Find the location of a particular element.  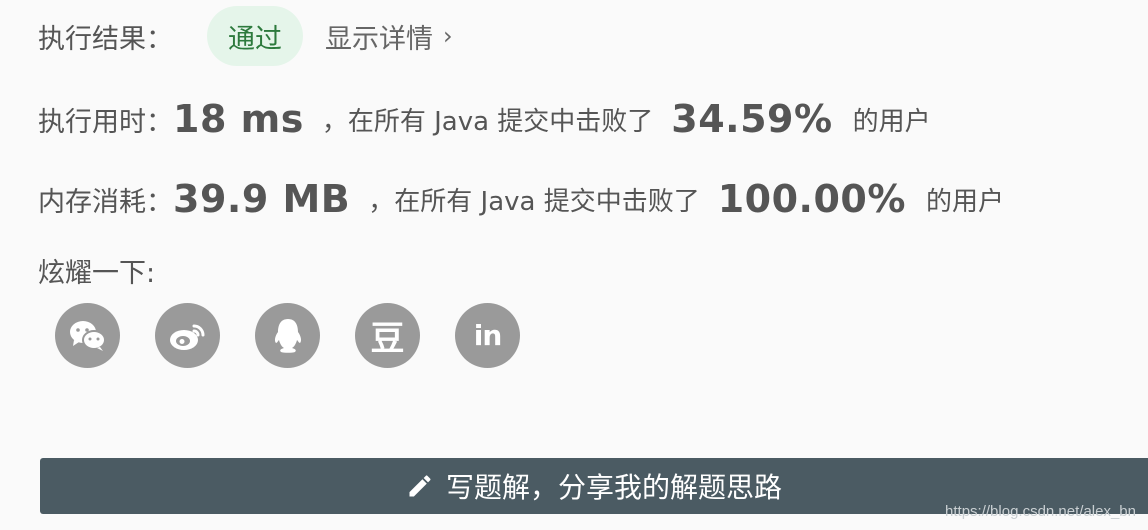

runtime-value: 18 ms is located at coordinates (238, 119).